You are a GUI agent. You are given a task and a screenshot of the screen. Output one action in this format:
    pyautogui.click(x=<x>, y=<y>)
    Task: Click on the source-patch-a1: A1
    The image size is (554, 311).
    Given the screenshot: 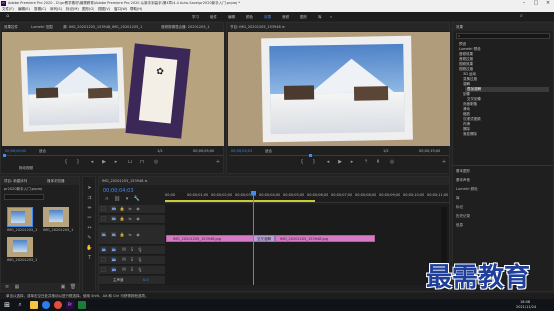 What is the action you would take?
    pyautogui.click(x=103, y=249)
    